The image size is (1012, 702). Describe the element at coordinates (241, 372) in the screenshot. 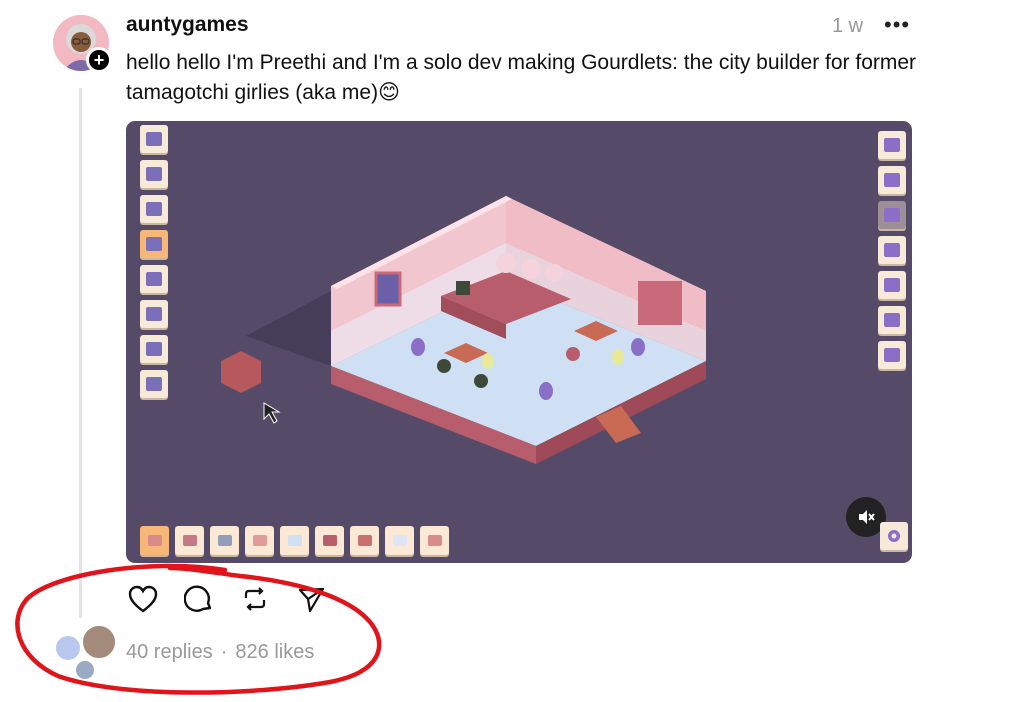

I see `placement-cube` at that location.